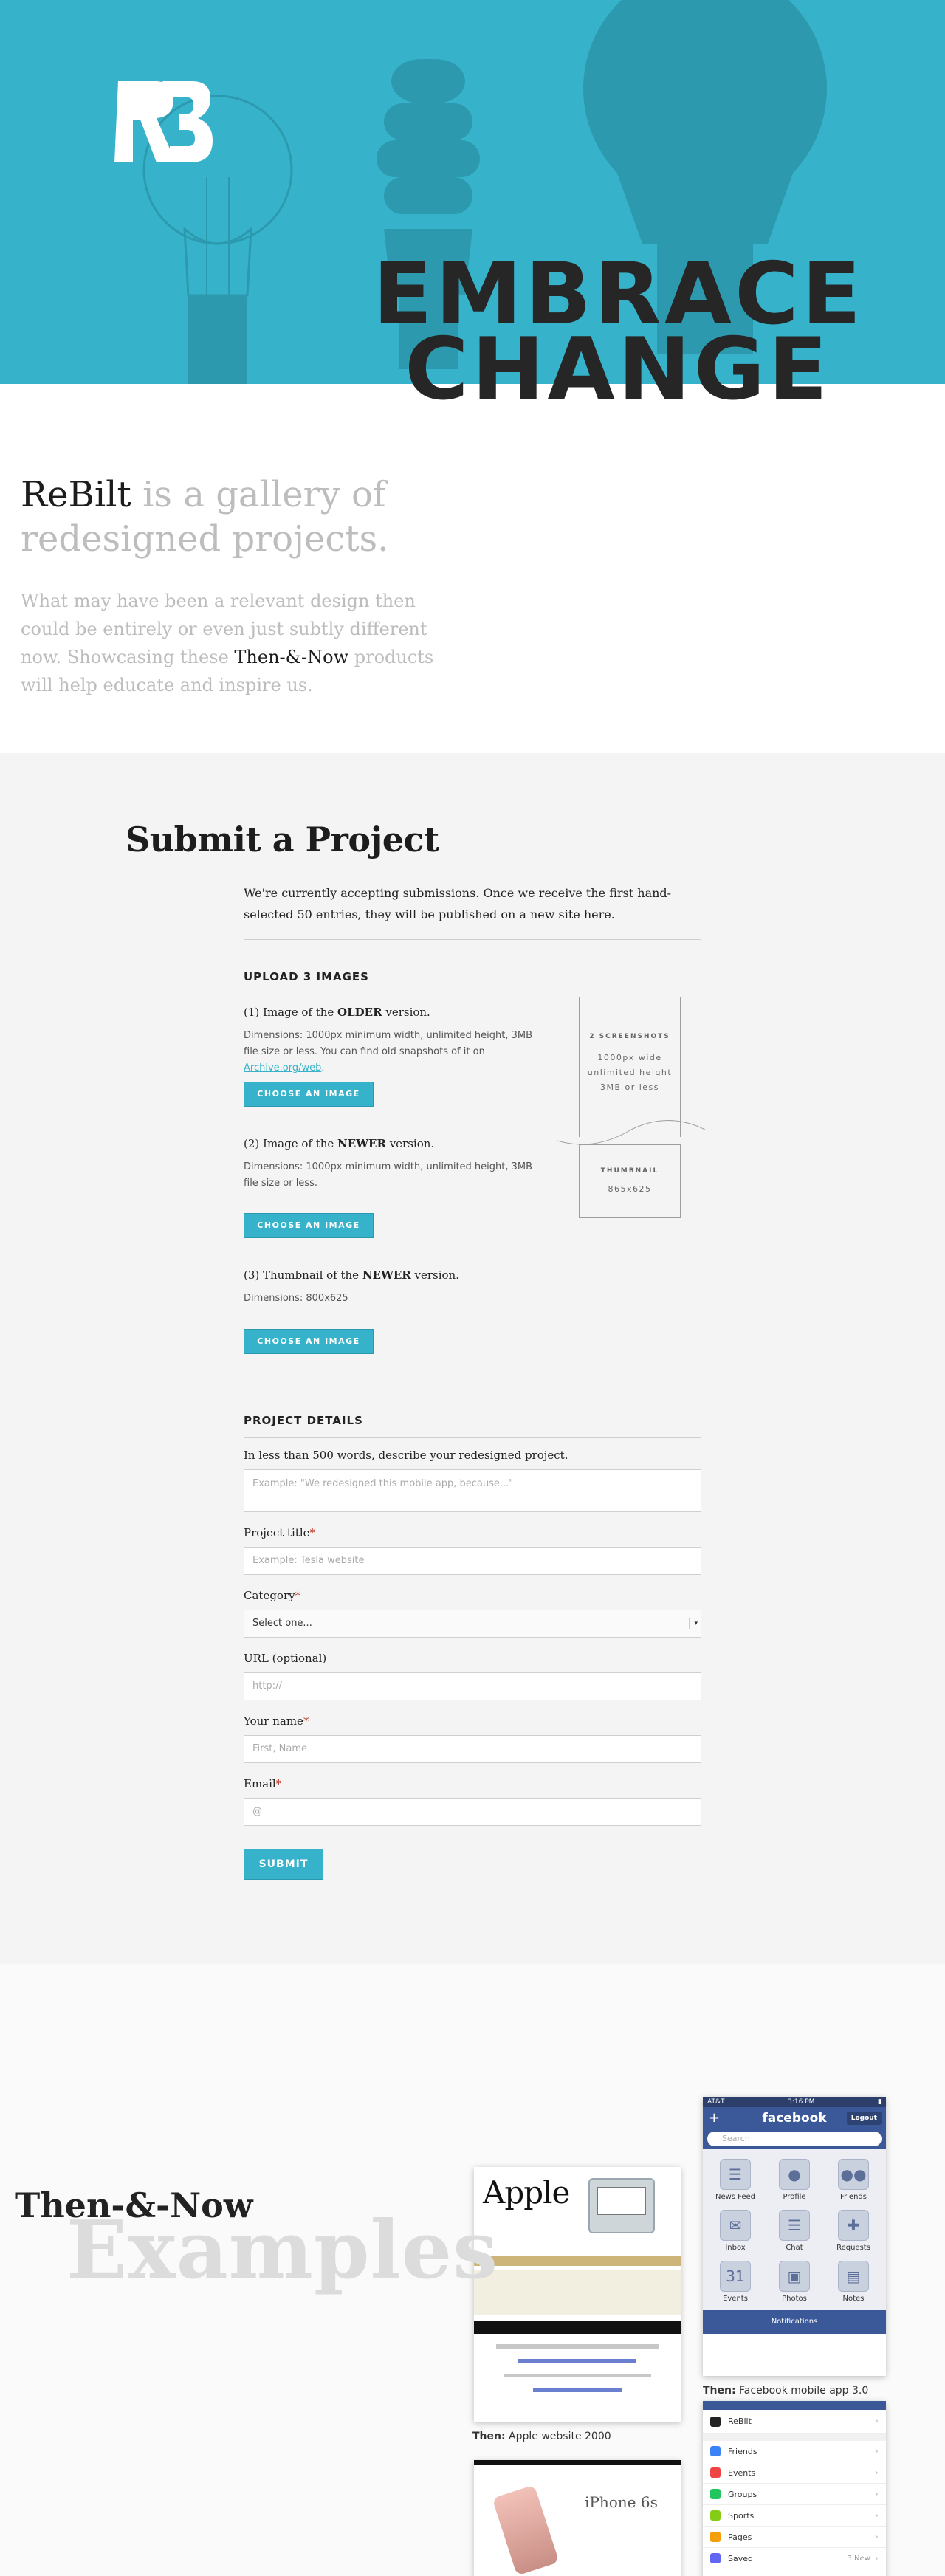  Describe the element at coordinates (794, 2516) in the screenshot. I see `fb2-list-item: Sports ›` at that location.